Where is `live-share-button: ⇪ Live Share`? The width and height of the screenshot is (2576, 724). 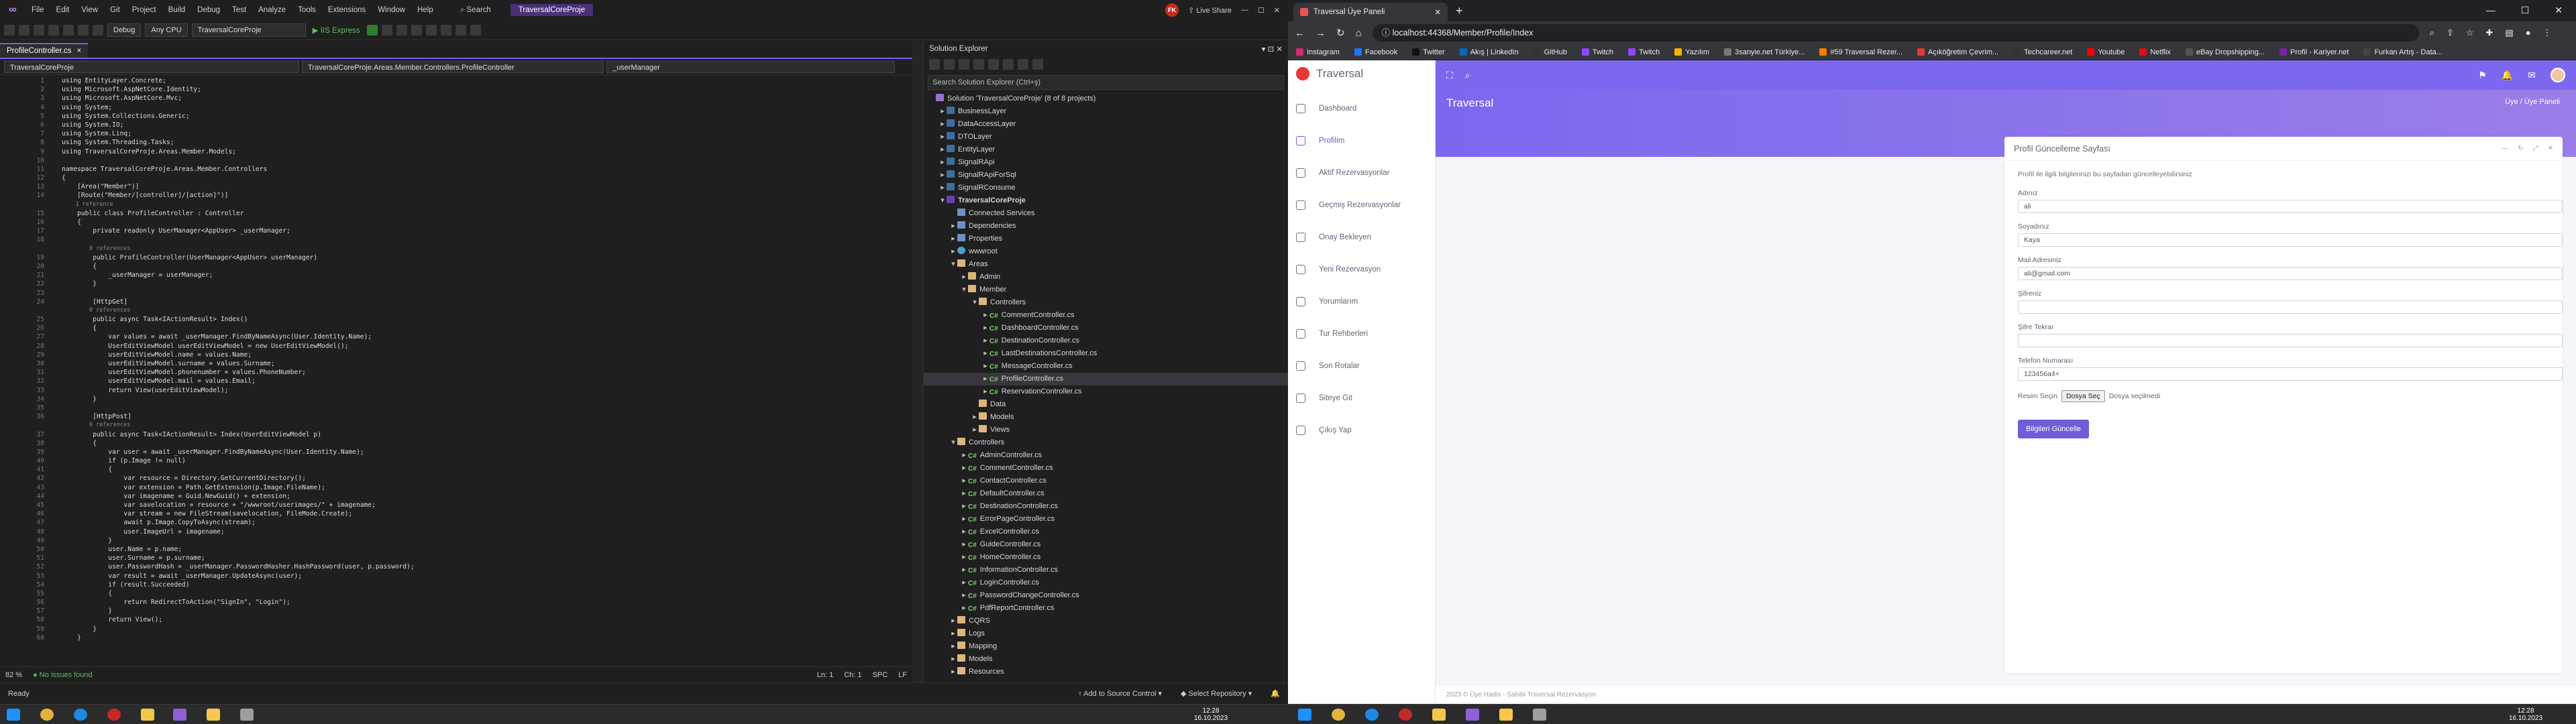
live-share-button: ⇪ Live Share is located at coordinates (1210, 10).